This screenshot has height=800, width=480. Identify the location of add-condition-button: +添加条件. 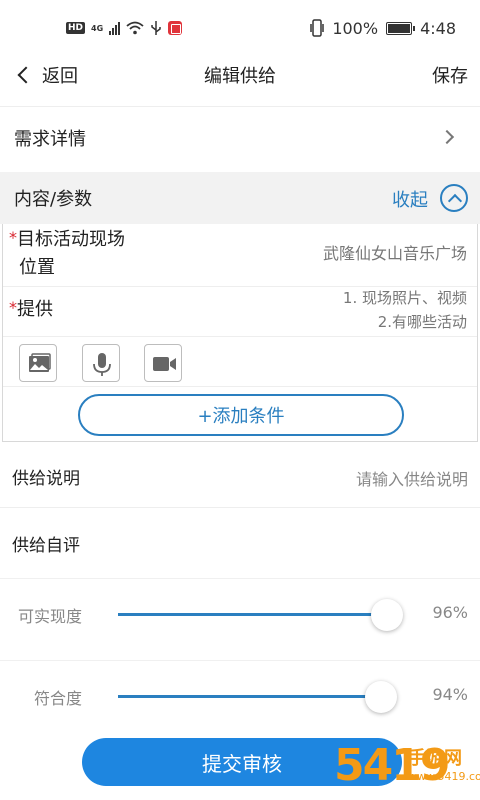
(241, 415).